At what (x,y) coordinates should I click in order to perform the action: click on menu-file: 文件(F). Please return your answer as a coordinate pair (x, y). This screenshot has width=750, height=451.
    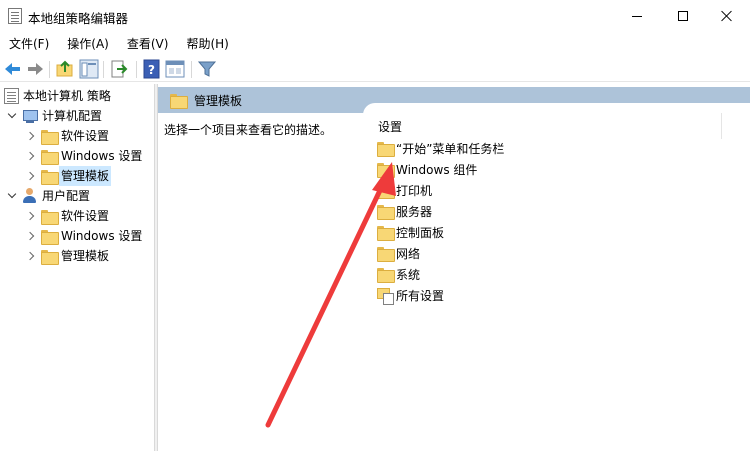
    Looking at the image, I should click on (24, 44).